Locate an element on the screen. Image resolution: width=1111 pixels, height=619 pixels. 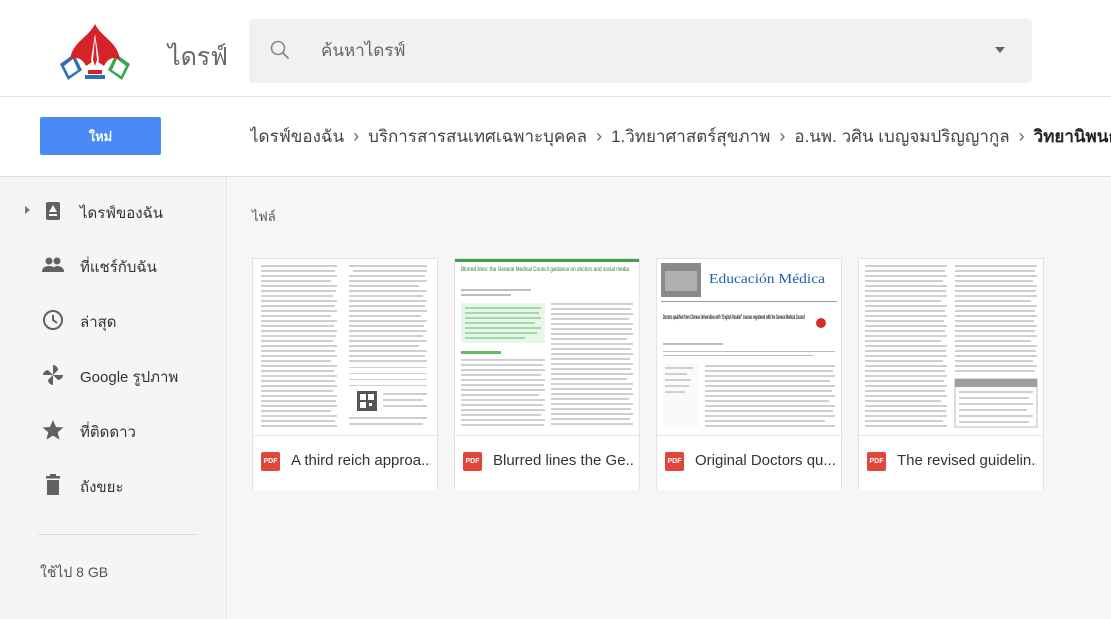
clock-icon is located at coordinates (53, 320).